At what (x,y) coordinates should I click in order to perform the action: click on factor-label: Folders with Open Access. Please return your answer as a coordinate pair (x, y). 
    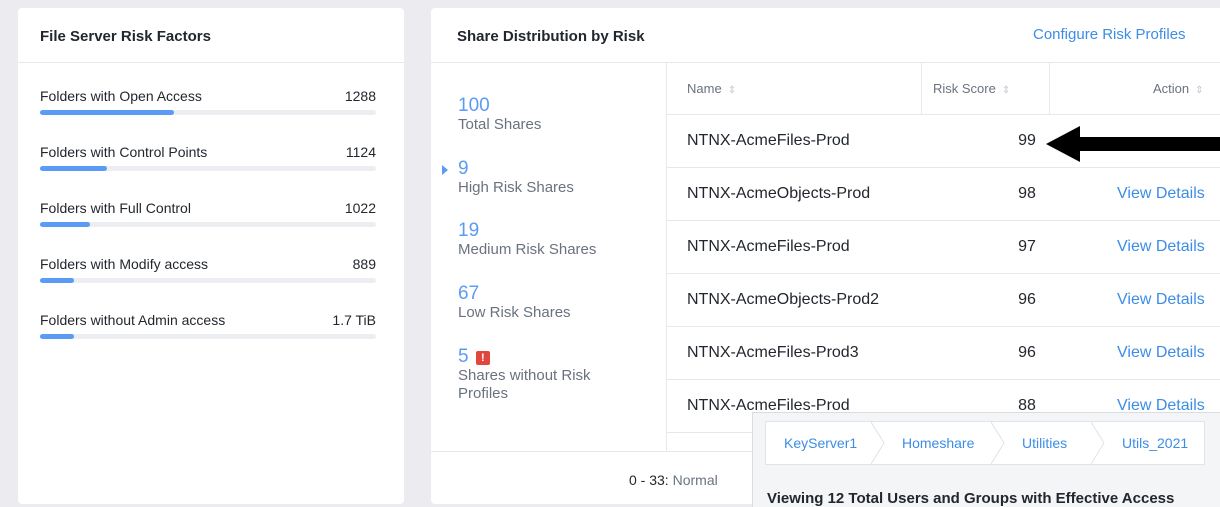
    Looking at the image, I should click on (121, 96).